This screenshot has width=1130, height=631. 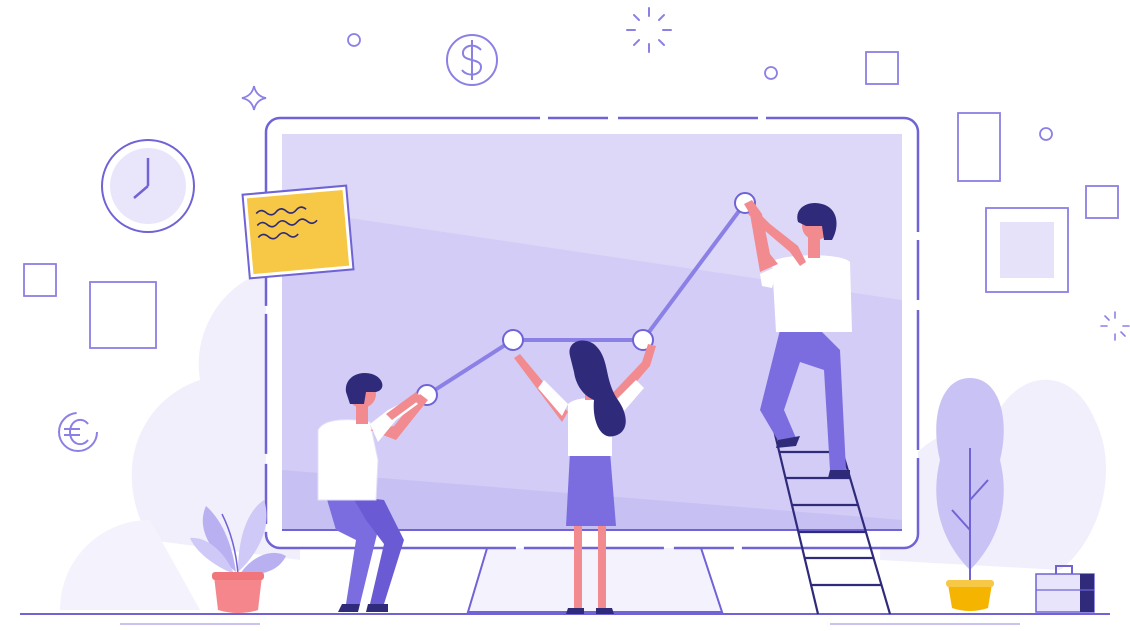 I want to click on decor-square-fill, so click(x=1027, y=250).